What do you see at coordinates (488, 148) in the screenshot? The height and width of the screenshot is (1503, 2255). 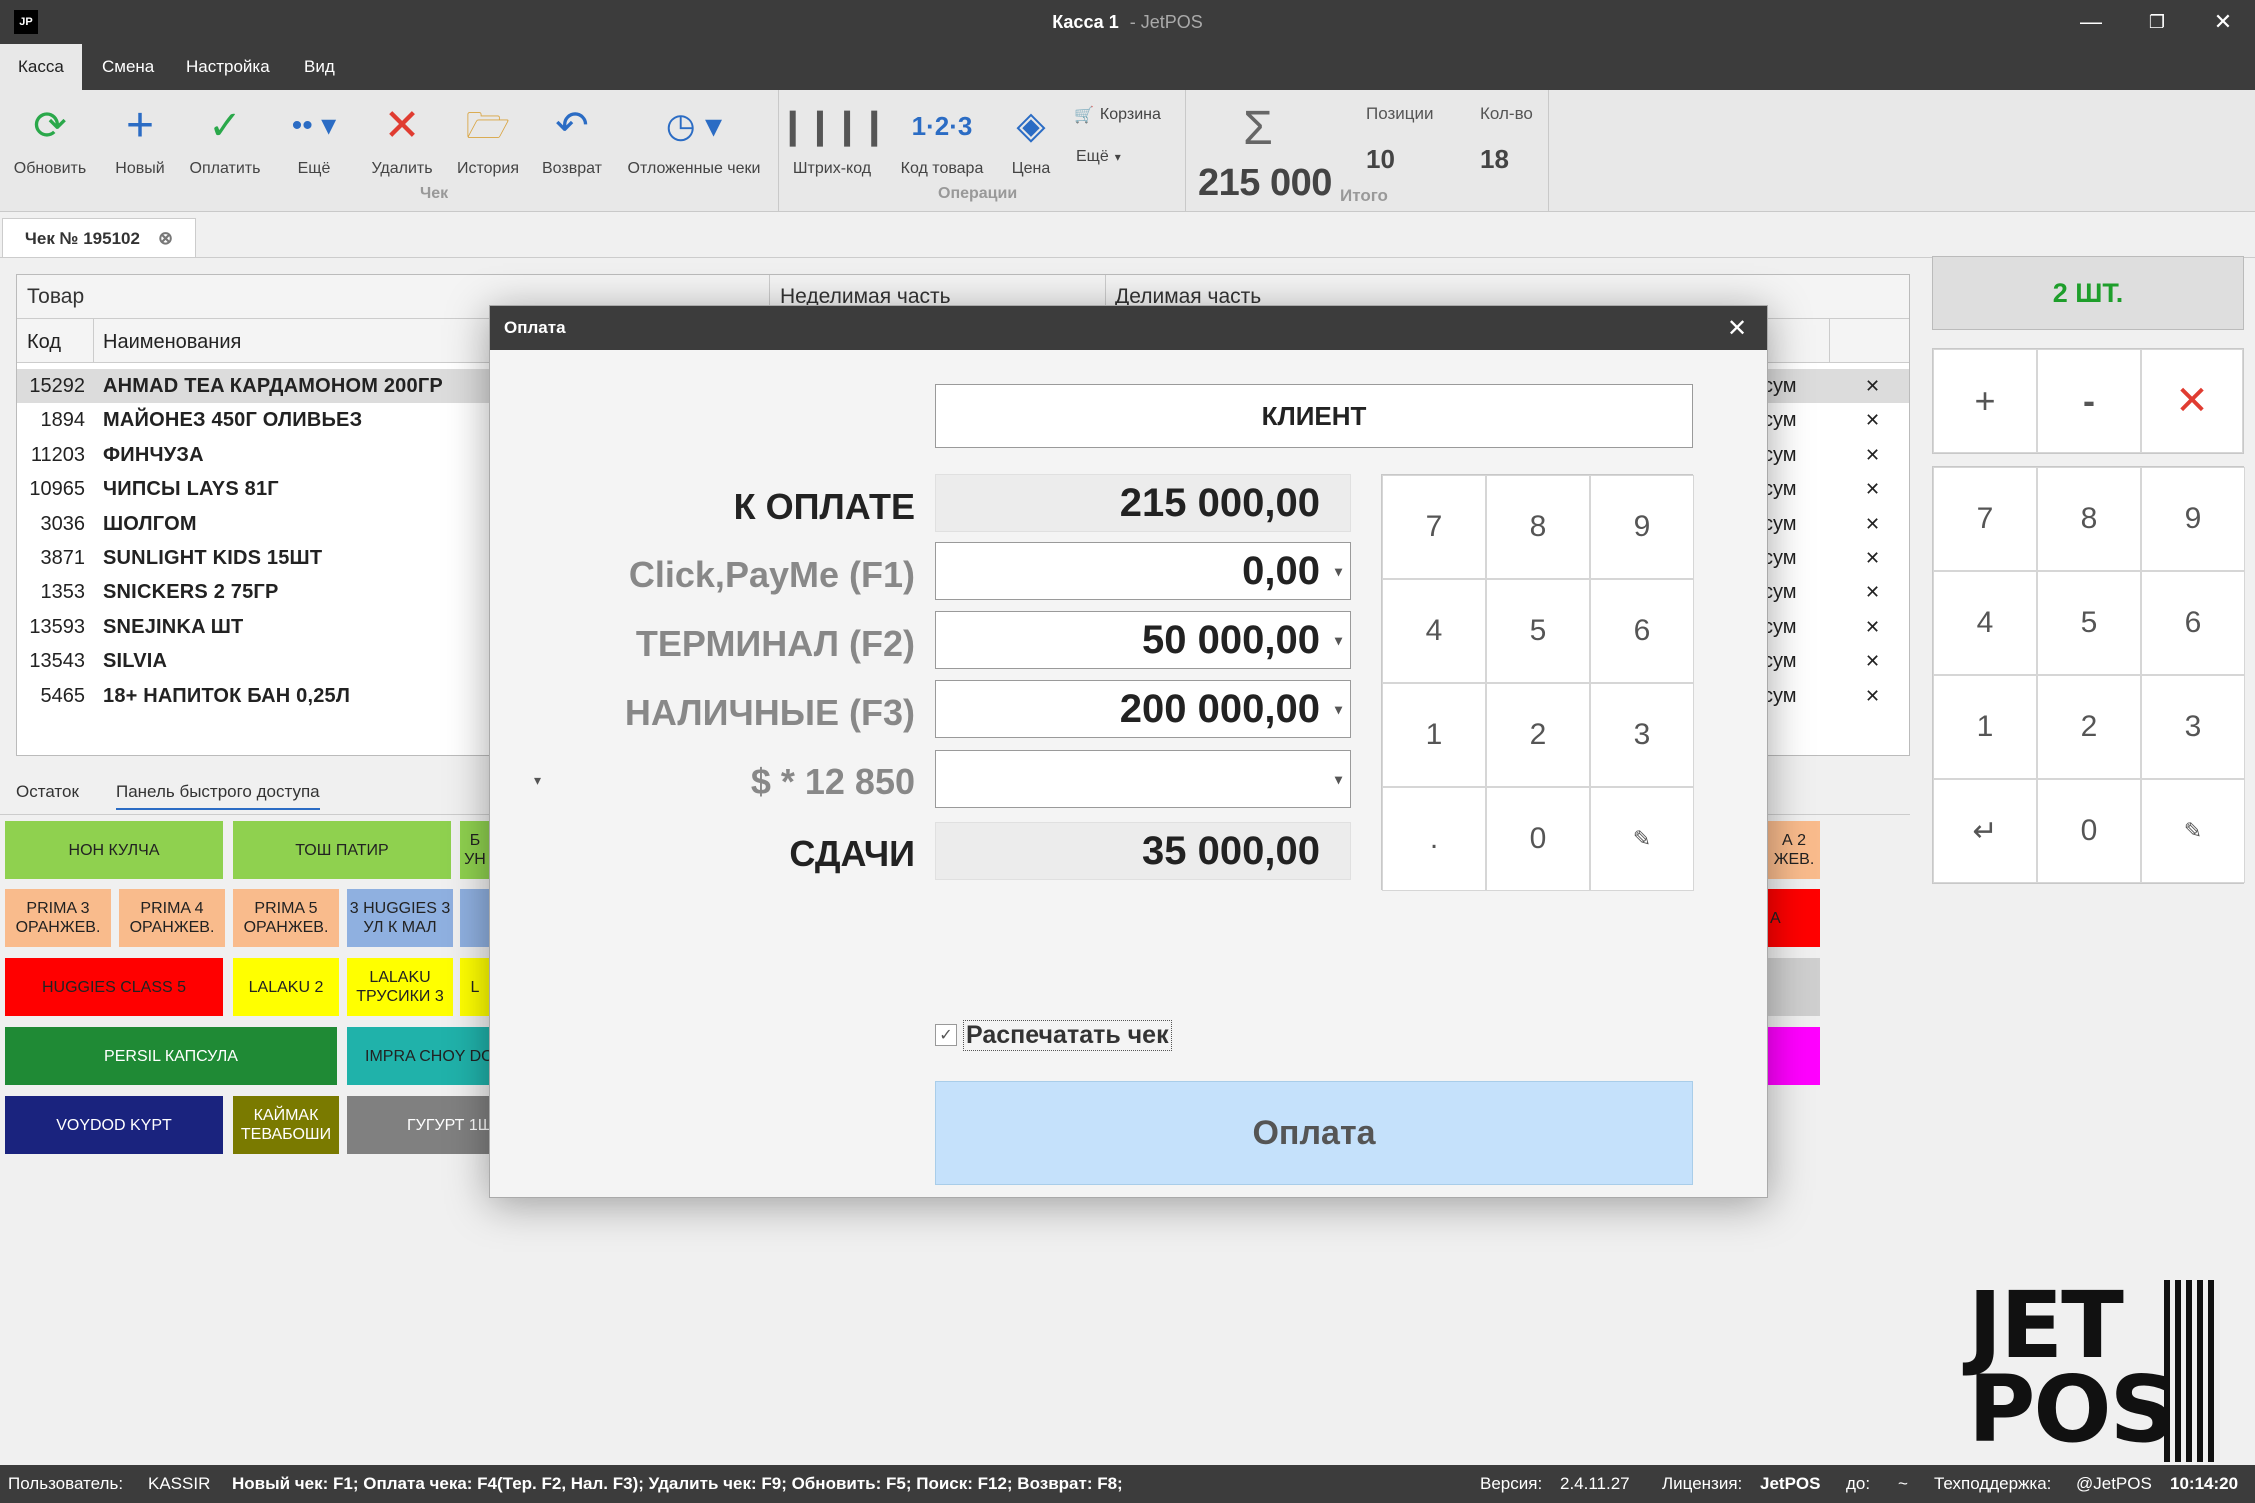 I see `history-button: 🗁 История` at bounding box center [488, 148].